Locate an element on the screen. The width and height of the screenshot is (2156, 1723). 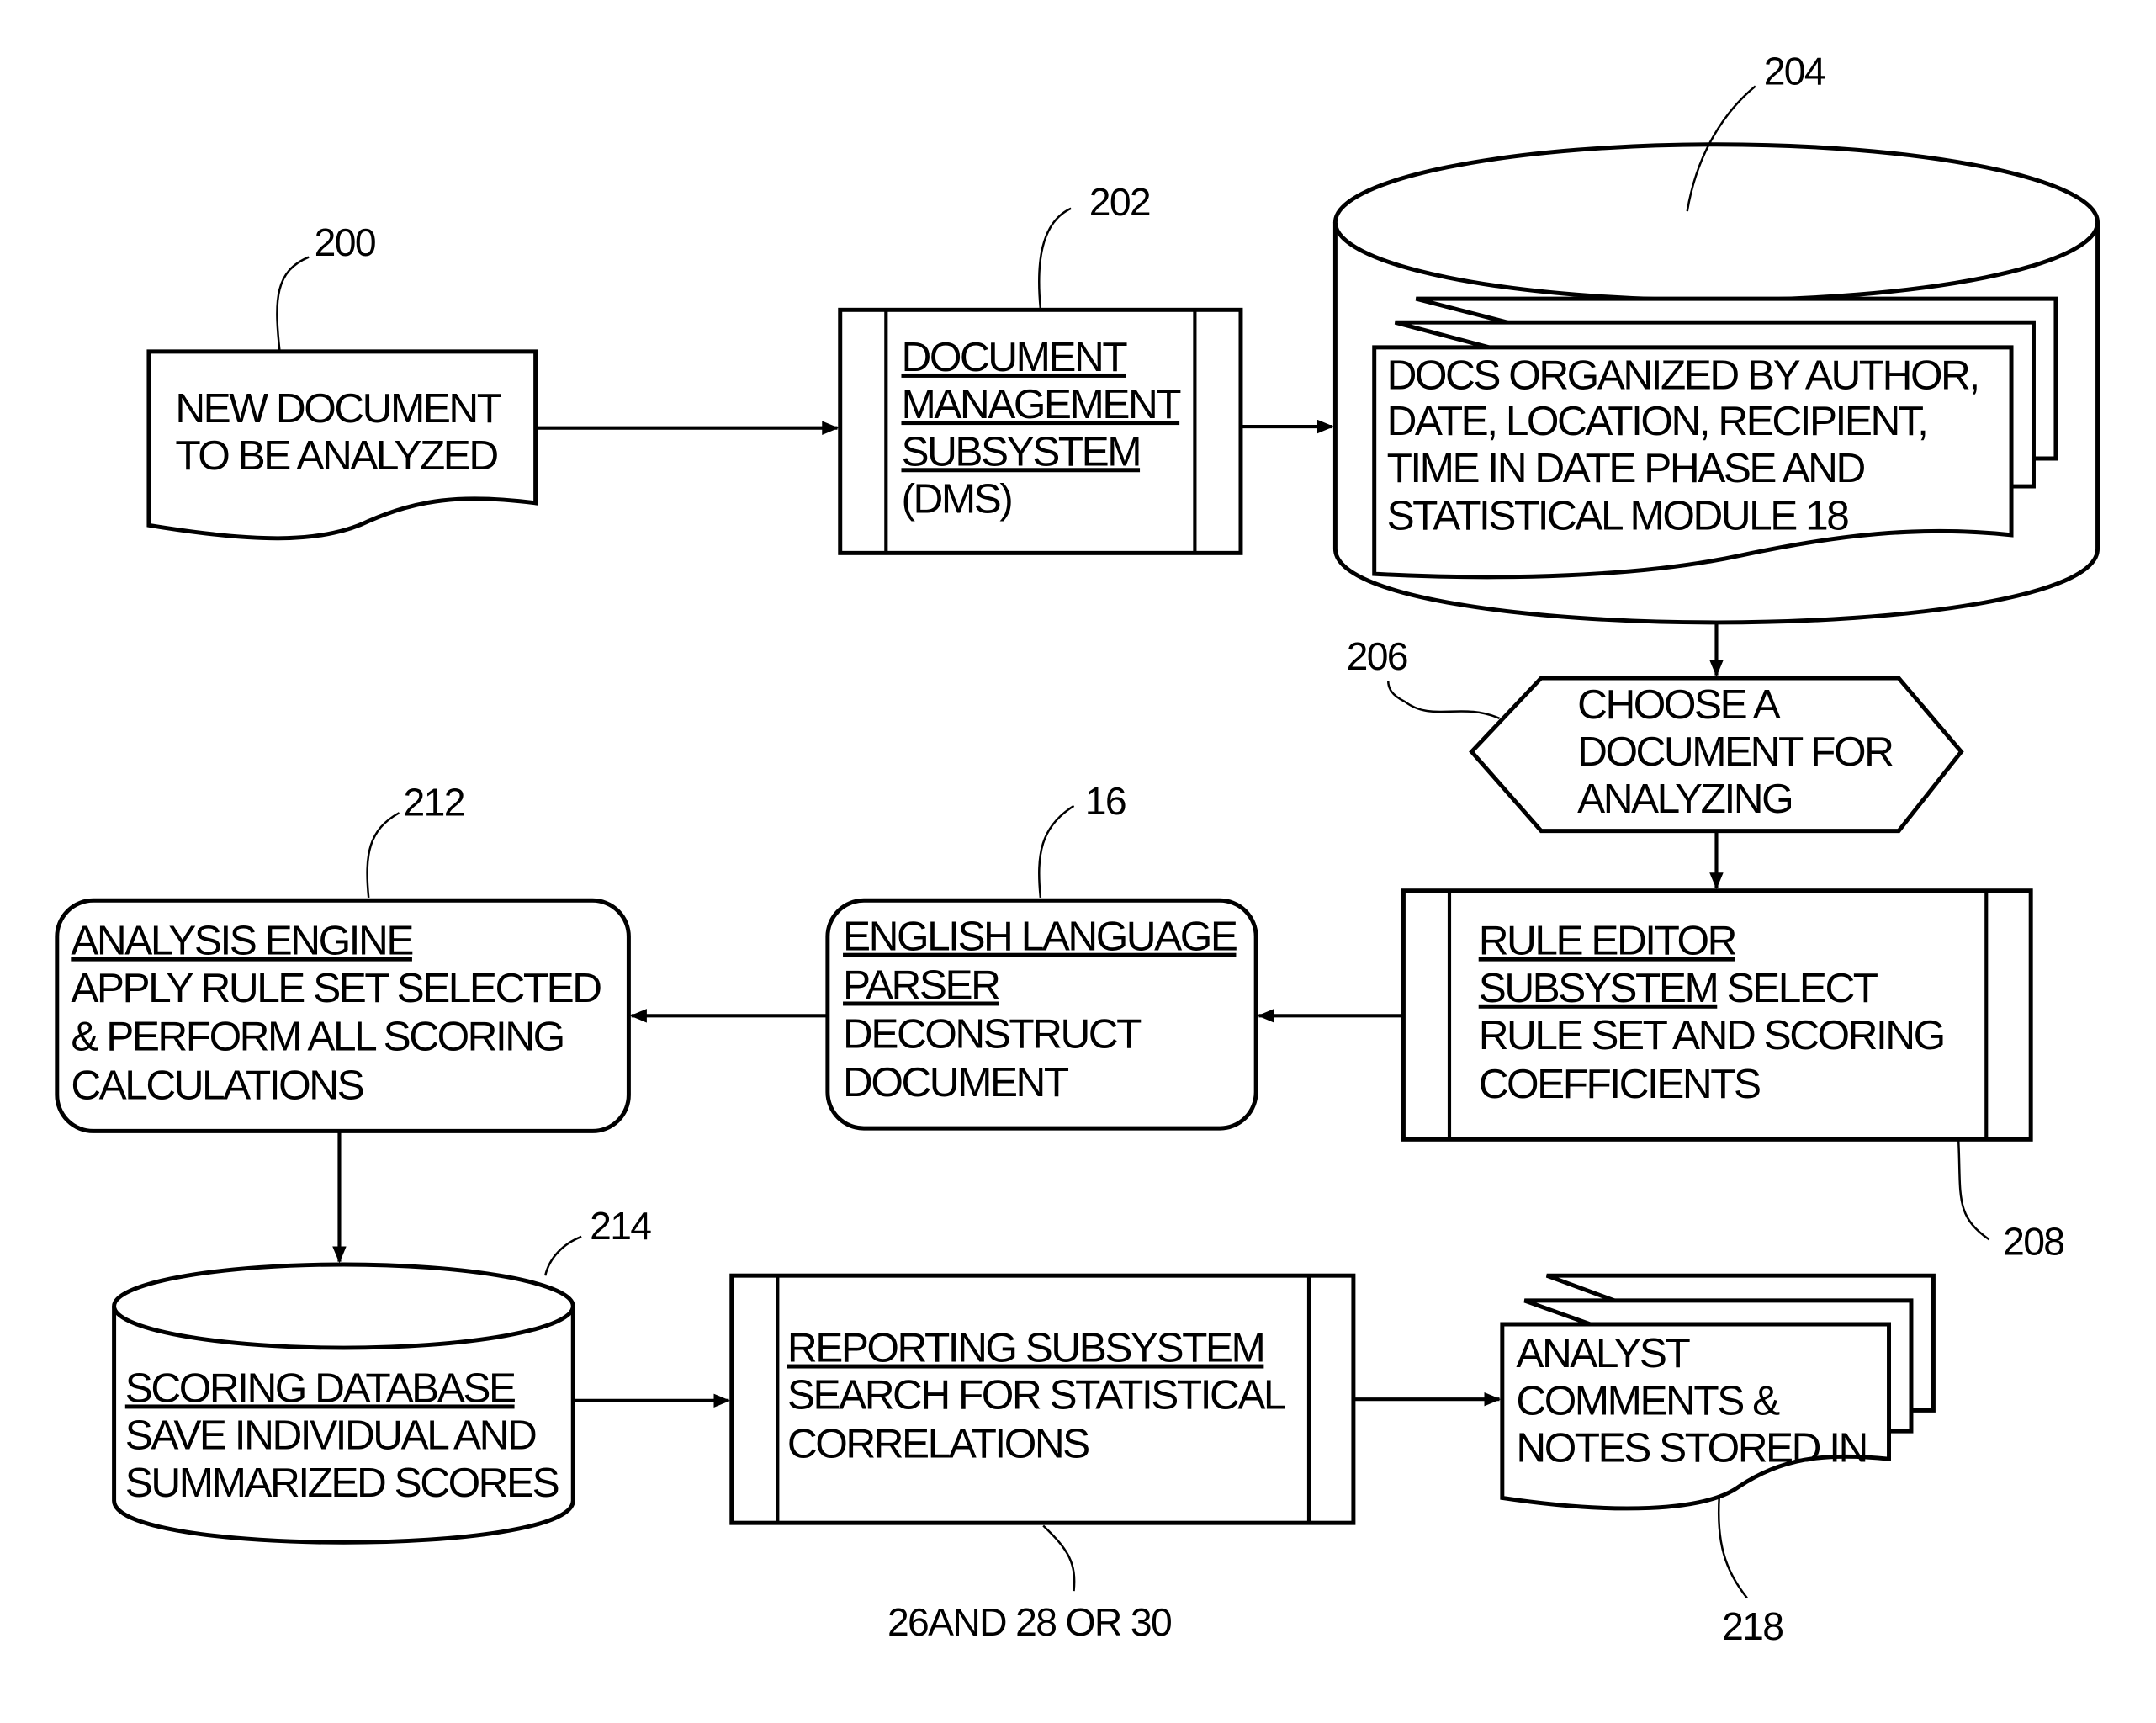
node-text: SEARCH FOR STATISTICAL is located at coordinates (1036, 1394).